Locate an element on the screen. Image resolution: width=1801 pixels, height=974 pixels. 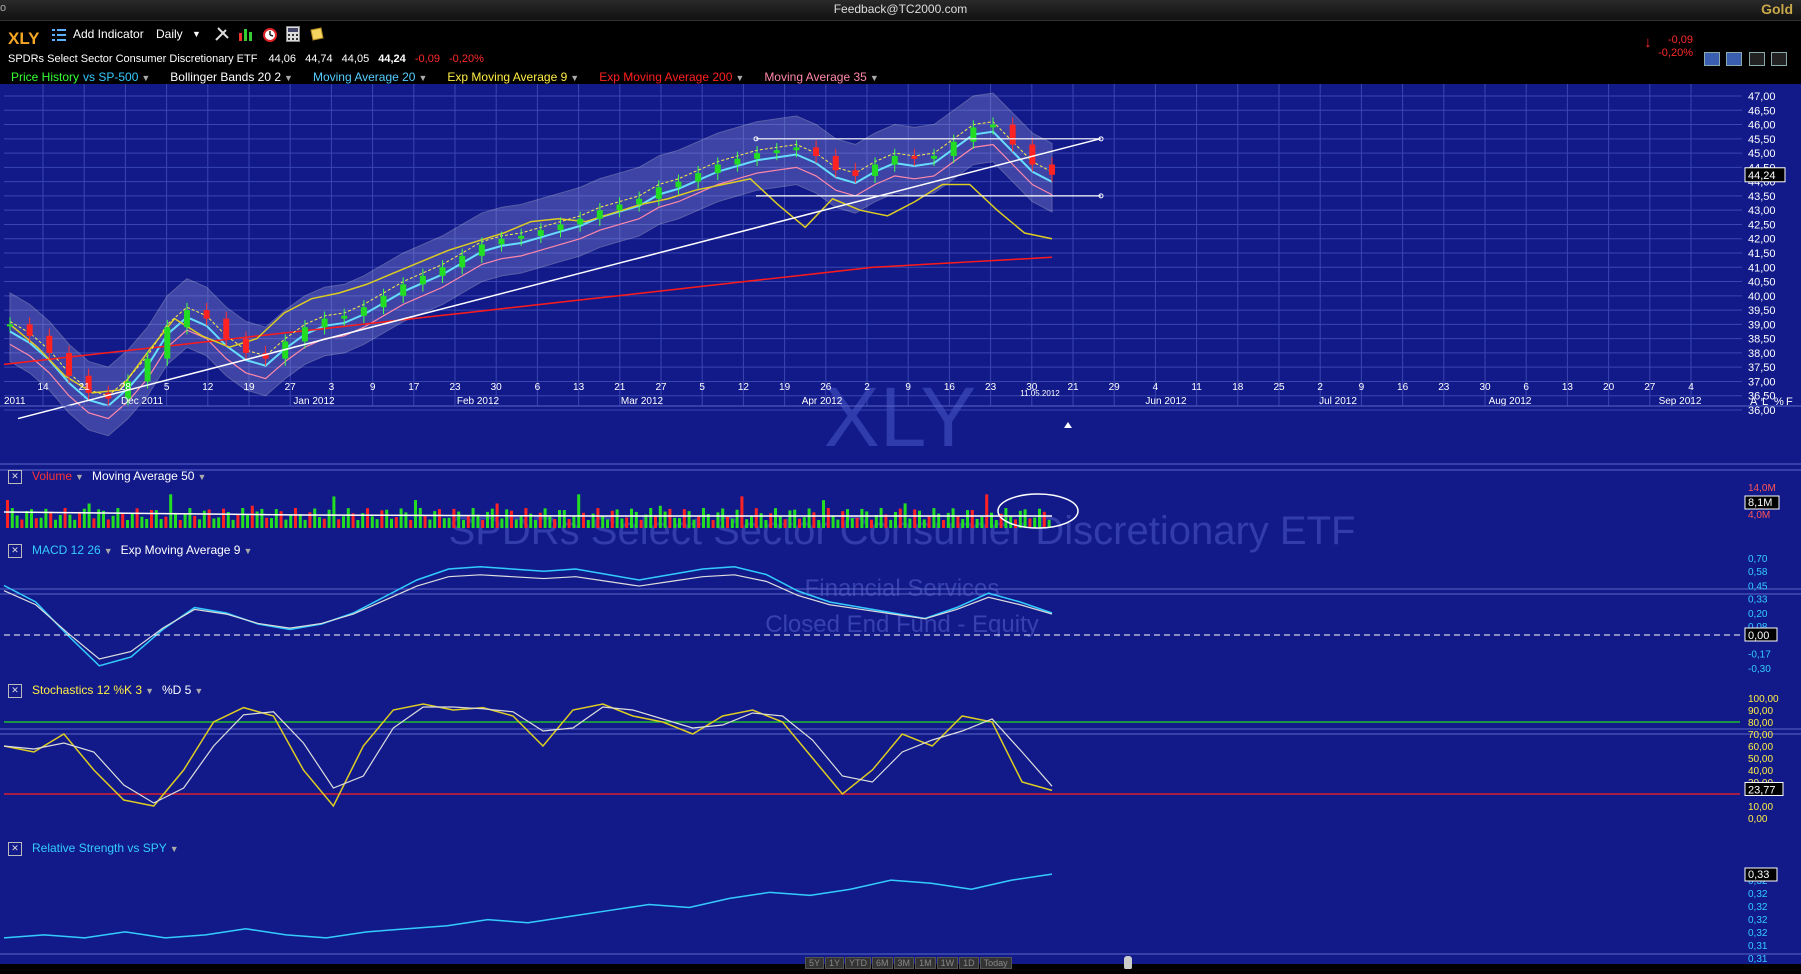
rs-tick-label: 0,31 is located at coordinates (1758, 946).